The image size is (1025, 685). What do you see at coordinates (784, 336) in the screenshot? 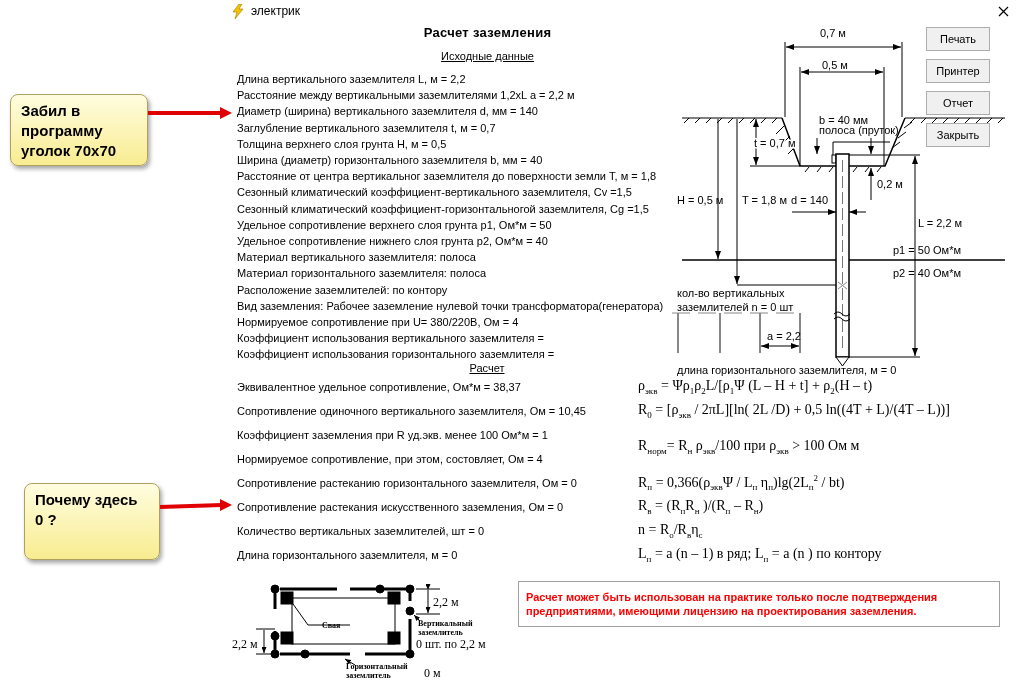
I see `dimension-label: a = 2,2` at bounding box center [784, 336].